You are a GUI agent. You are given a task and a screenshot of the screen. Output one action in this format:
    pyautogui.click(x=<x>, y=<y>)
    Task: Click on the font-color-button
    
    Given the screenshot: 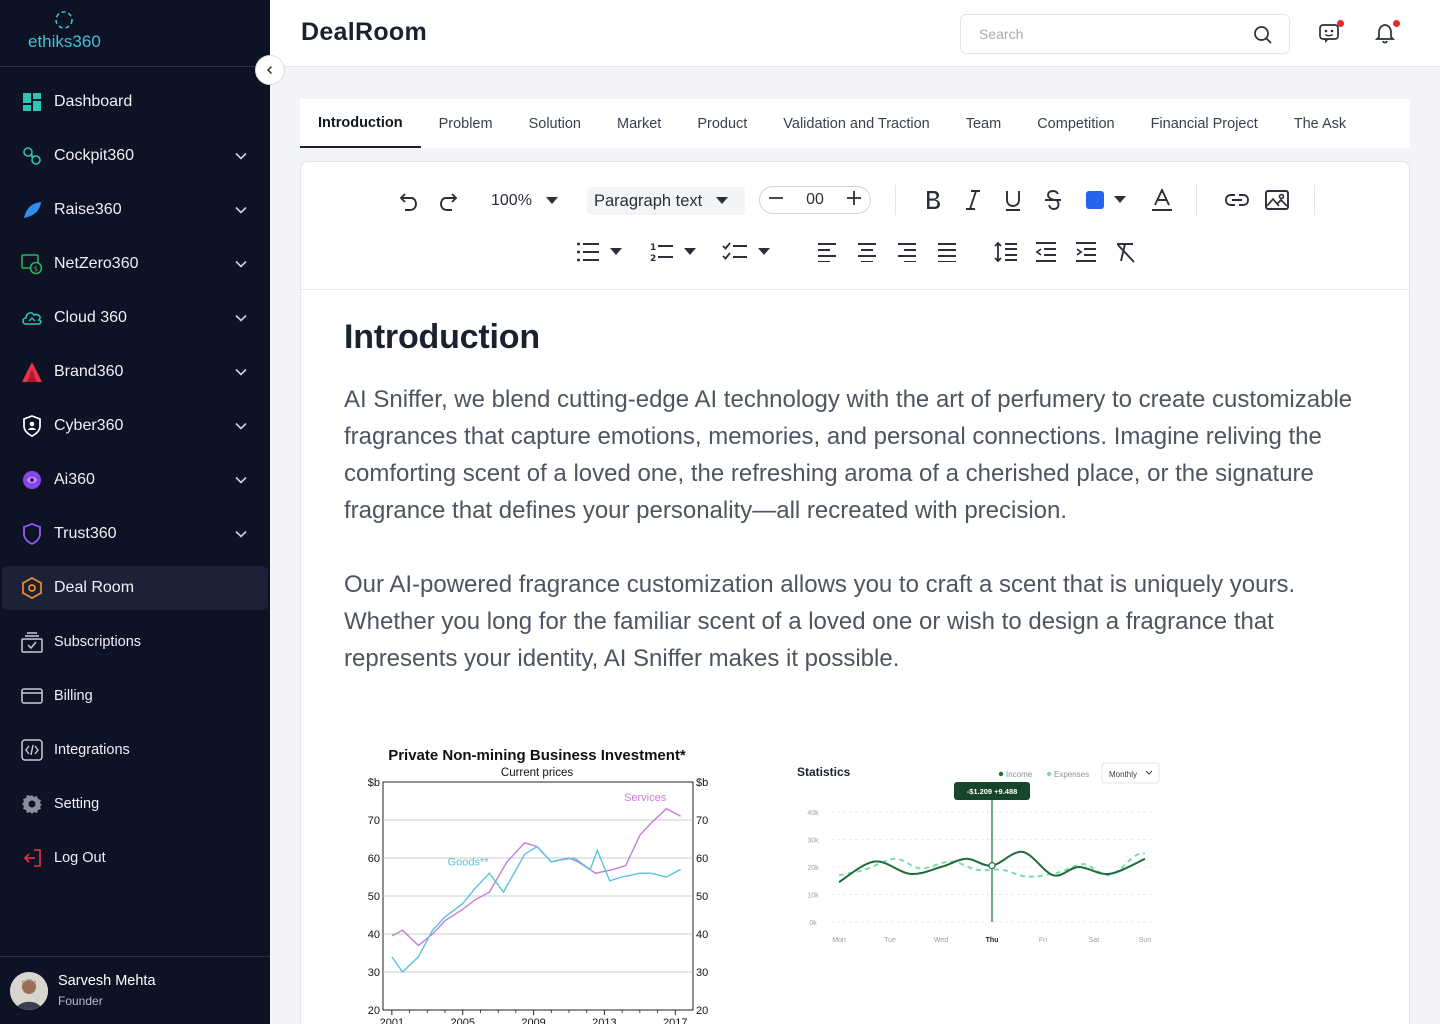 What is the action you would take?
    pyautogui.click(x=1162, y=200)
    